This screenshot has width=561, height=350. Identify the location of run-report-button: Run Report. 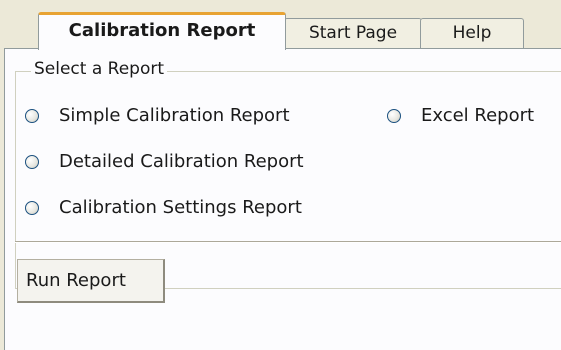
(91, 281).